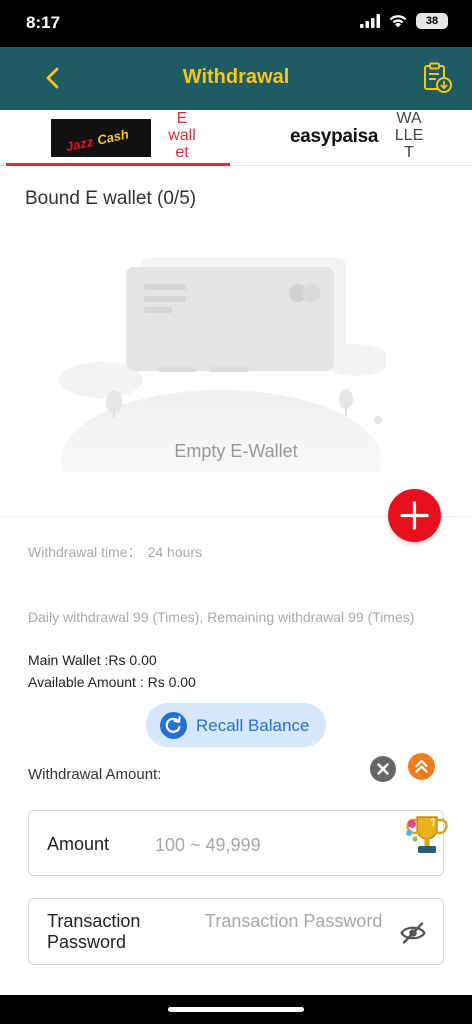 The width and height of the screenshot is (472, 1024). Describe the element at coordinates (222, 365) in the screenshot. I see `empty-wallet-illustration` at that location.